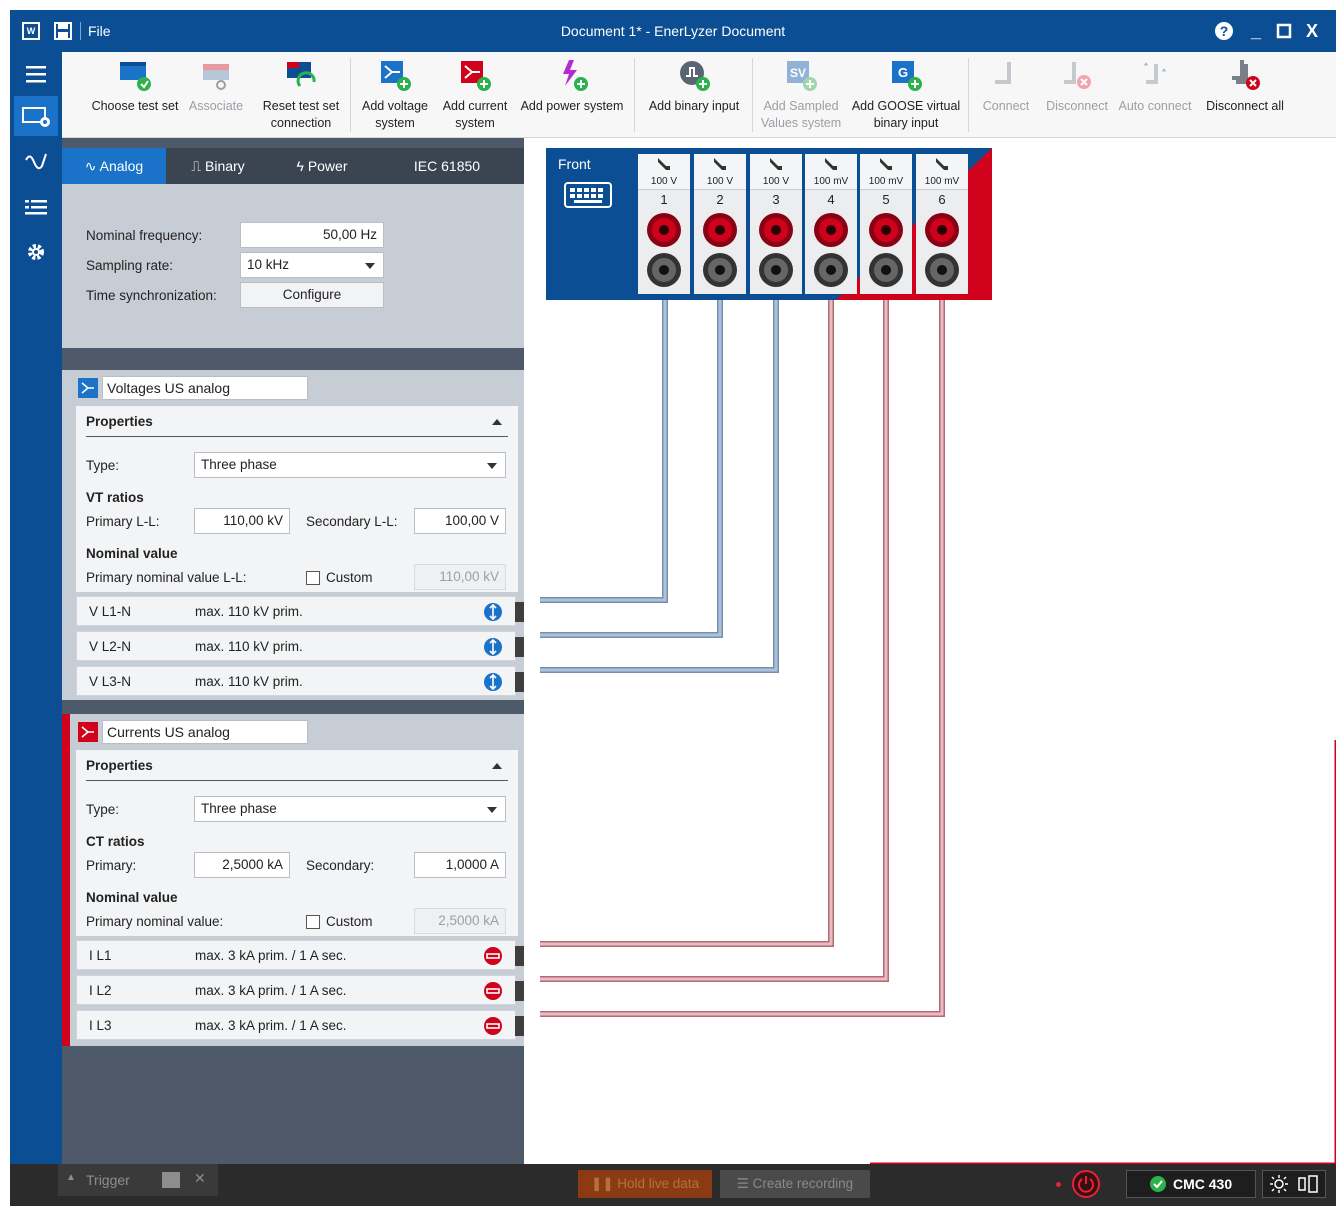 The height and width of the screenshot is (1220, 1344). What do you see at coordinates (71, 1177) in the screenshot?
I see `chevron-up-icon: ▲` at bounding box center [71, 1177].